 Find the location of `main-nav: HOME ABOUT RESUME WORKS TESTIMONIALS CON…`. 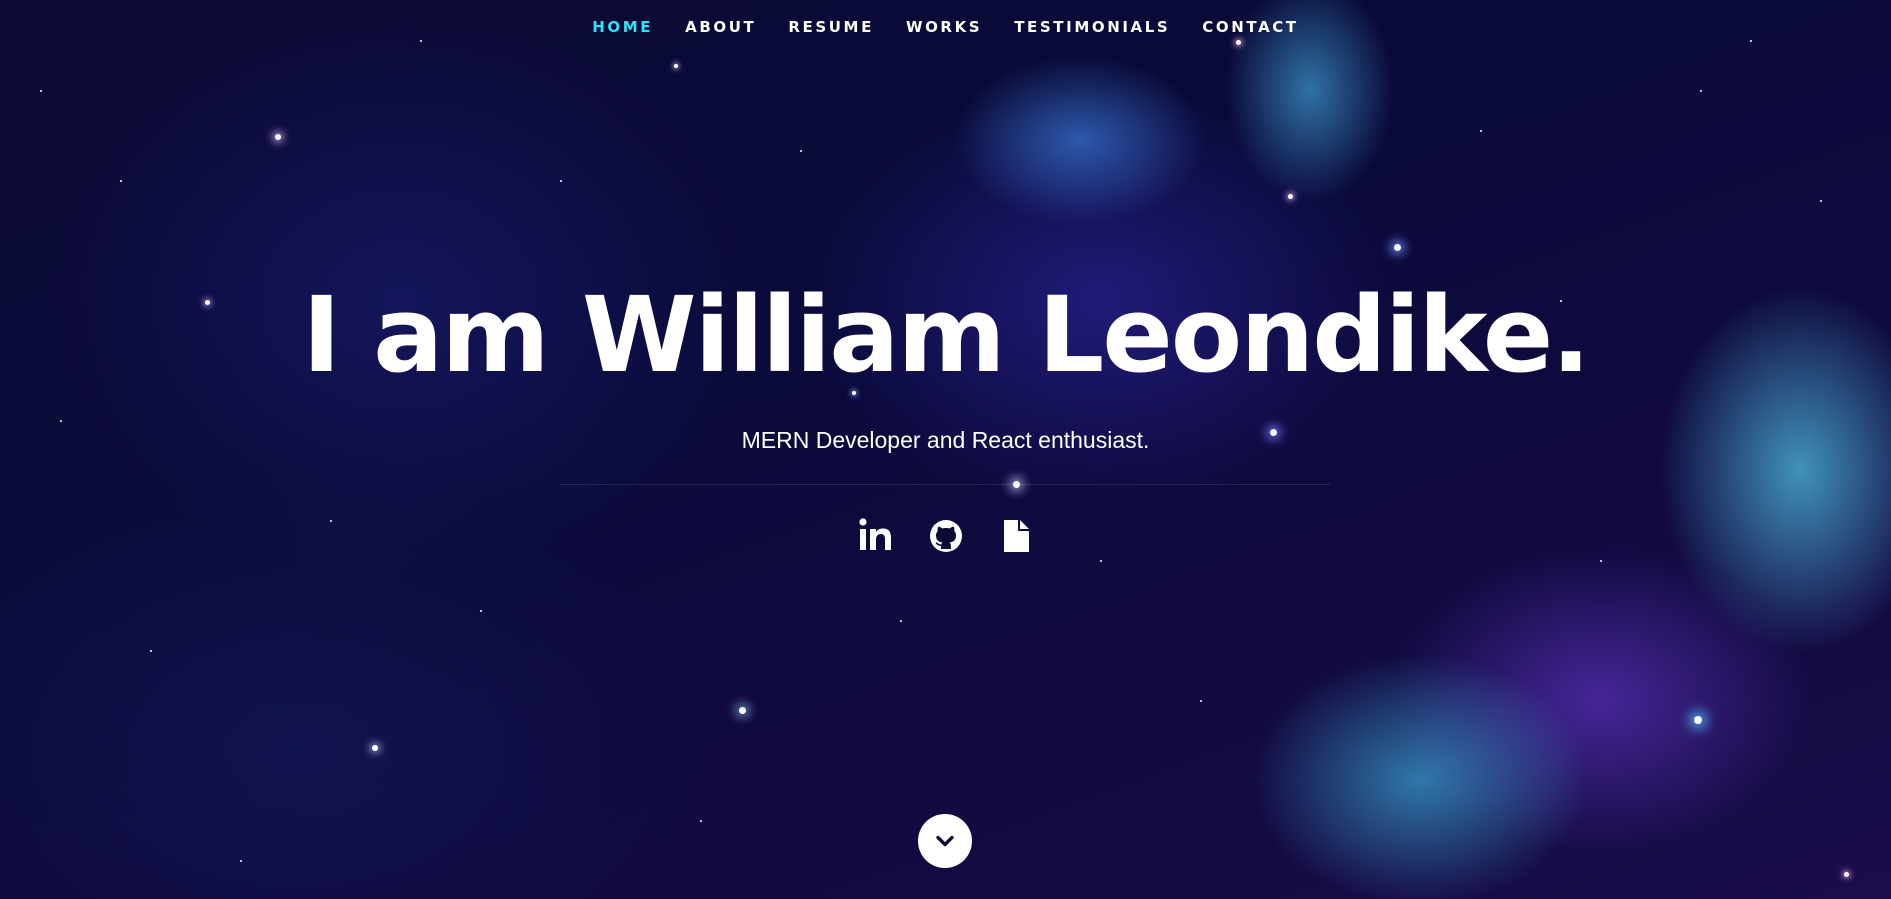

main-nav: HOME ABOUT RESUME WORKS TESTIMONIALS CON… is located at coordinates (945, 27).